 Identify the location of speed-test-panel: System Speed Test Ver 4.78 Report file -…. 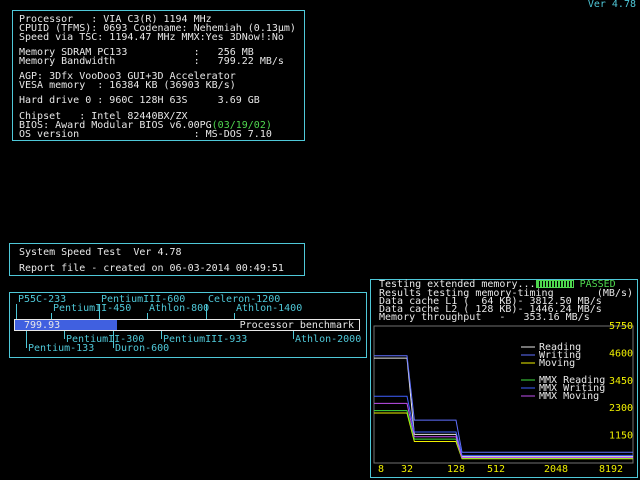
(157, 259).